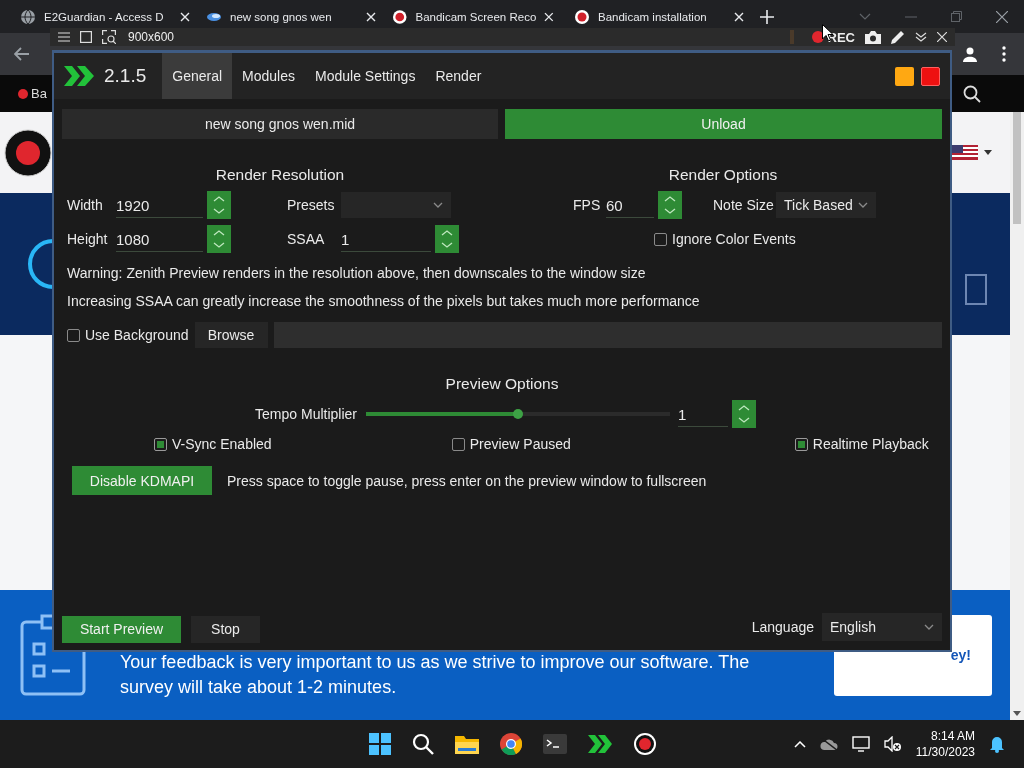 The height and width of the screenshot is (768, 1024). Describe the element at coordinates (1004, 54) in the screenshot. I see `menu-icon` at that location.